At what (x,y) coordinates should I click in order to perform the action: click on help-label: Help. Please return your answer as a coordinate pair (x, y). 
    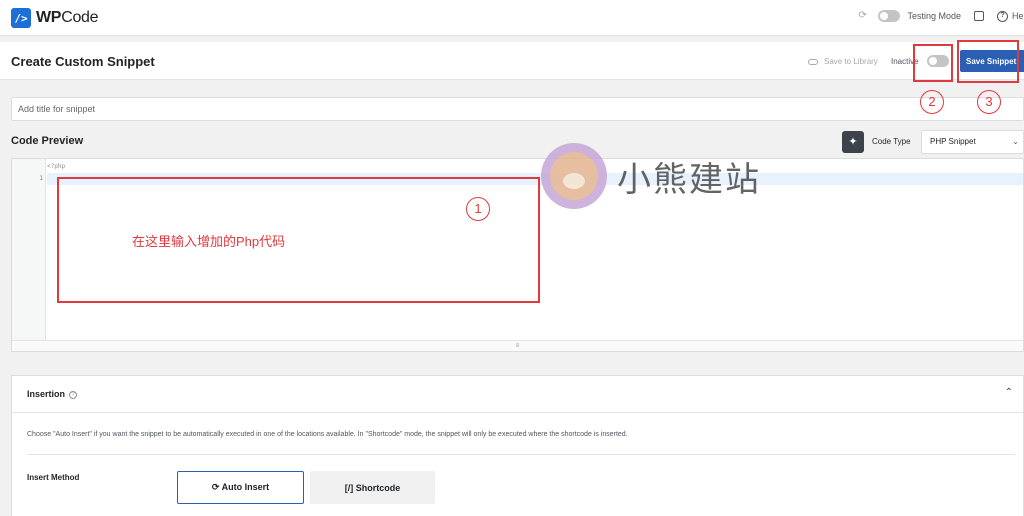
    Looking at the image, I should click on (1018, 16).